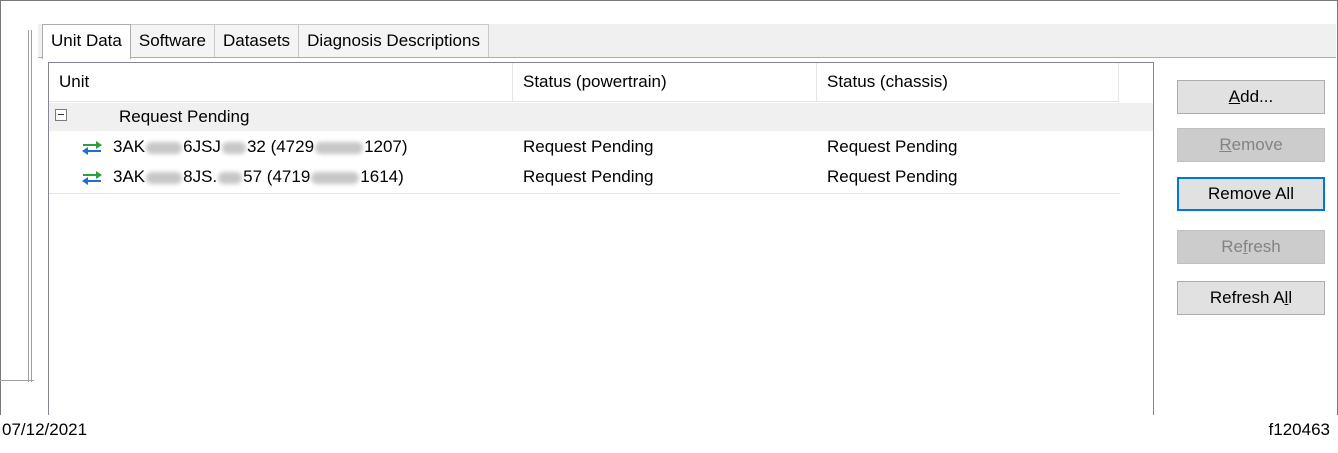  Describe the element at coordinates (1225, 144) in the screenshot. I see `remove-accelerator: R` at that location.